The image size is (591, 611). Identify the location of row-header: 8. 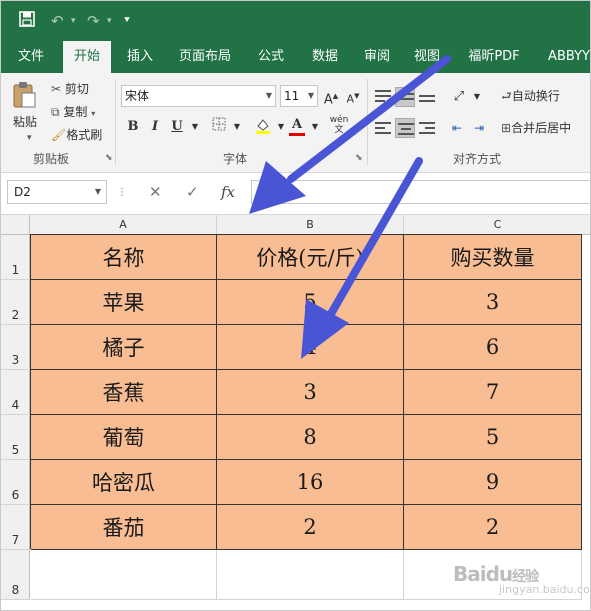
(15, 575).